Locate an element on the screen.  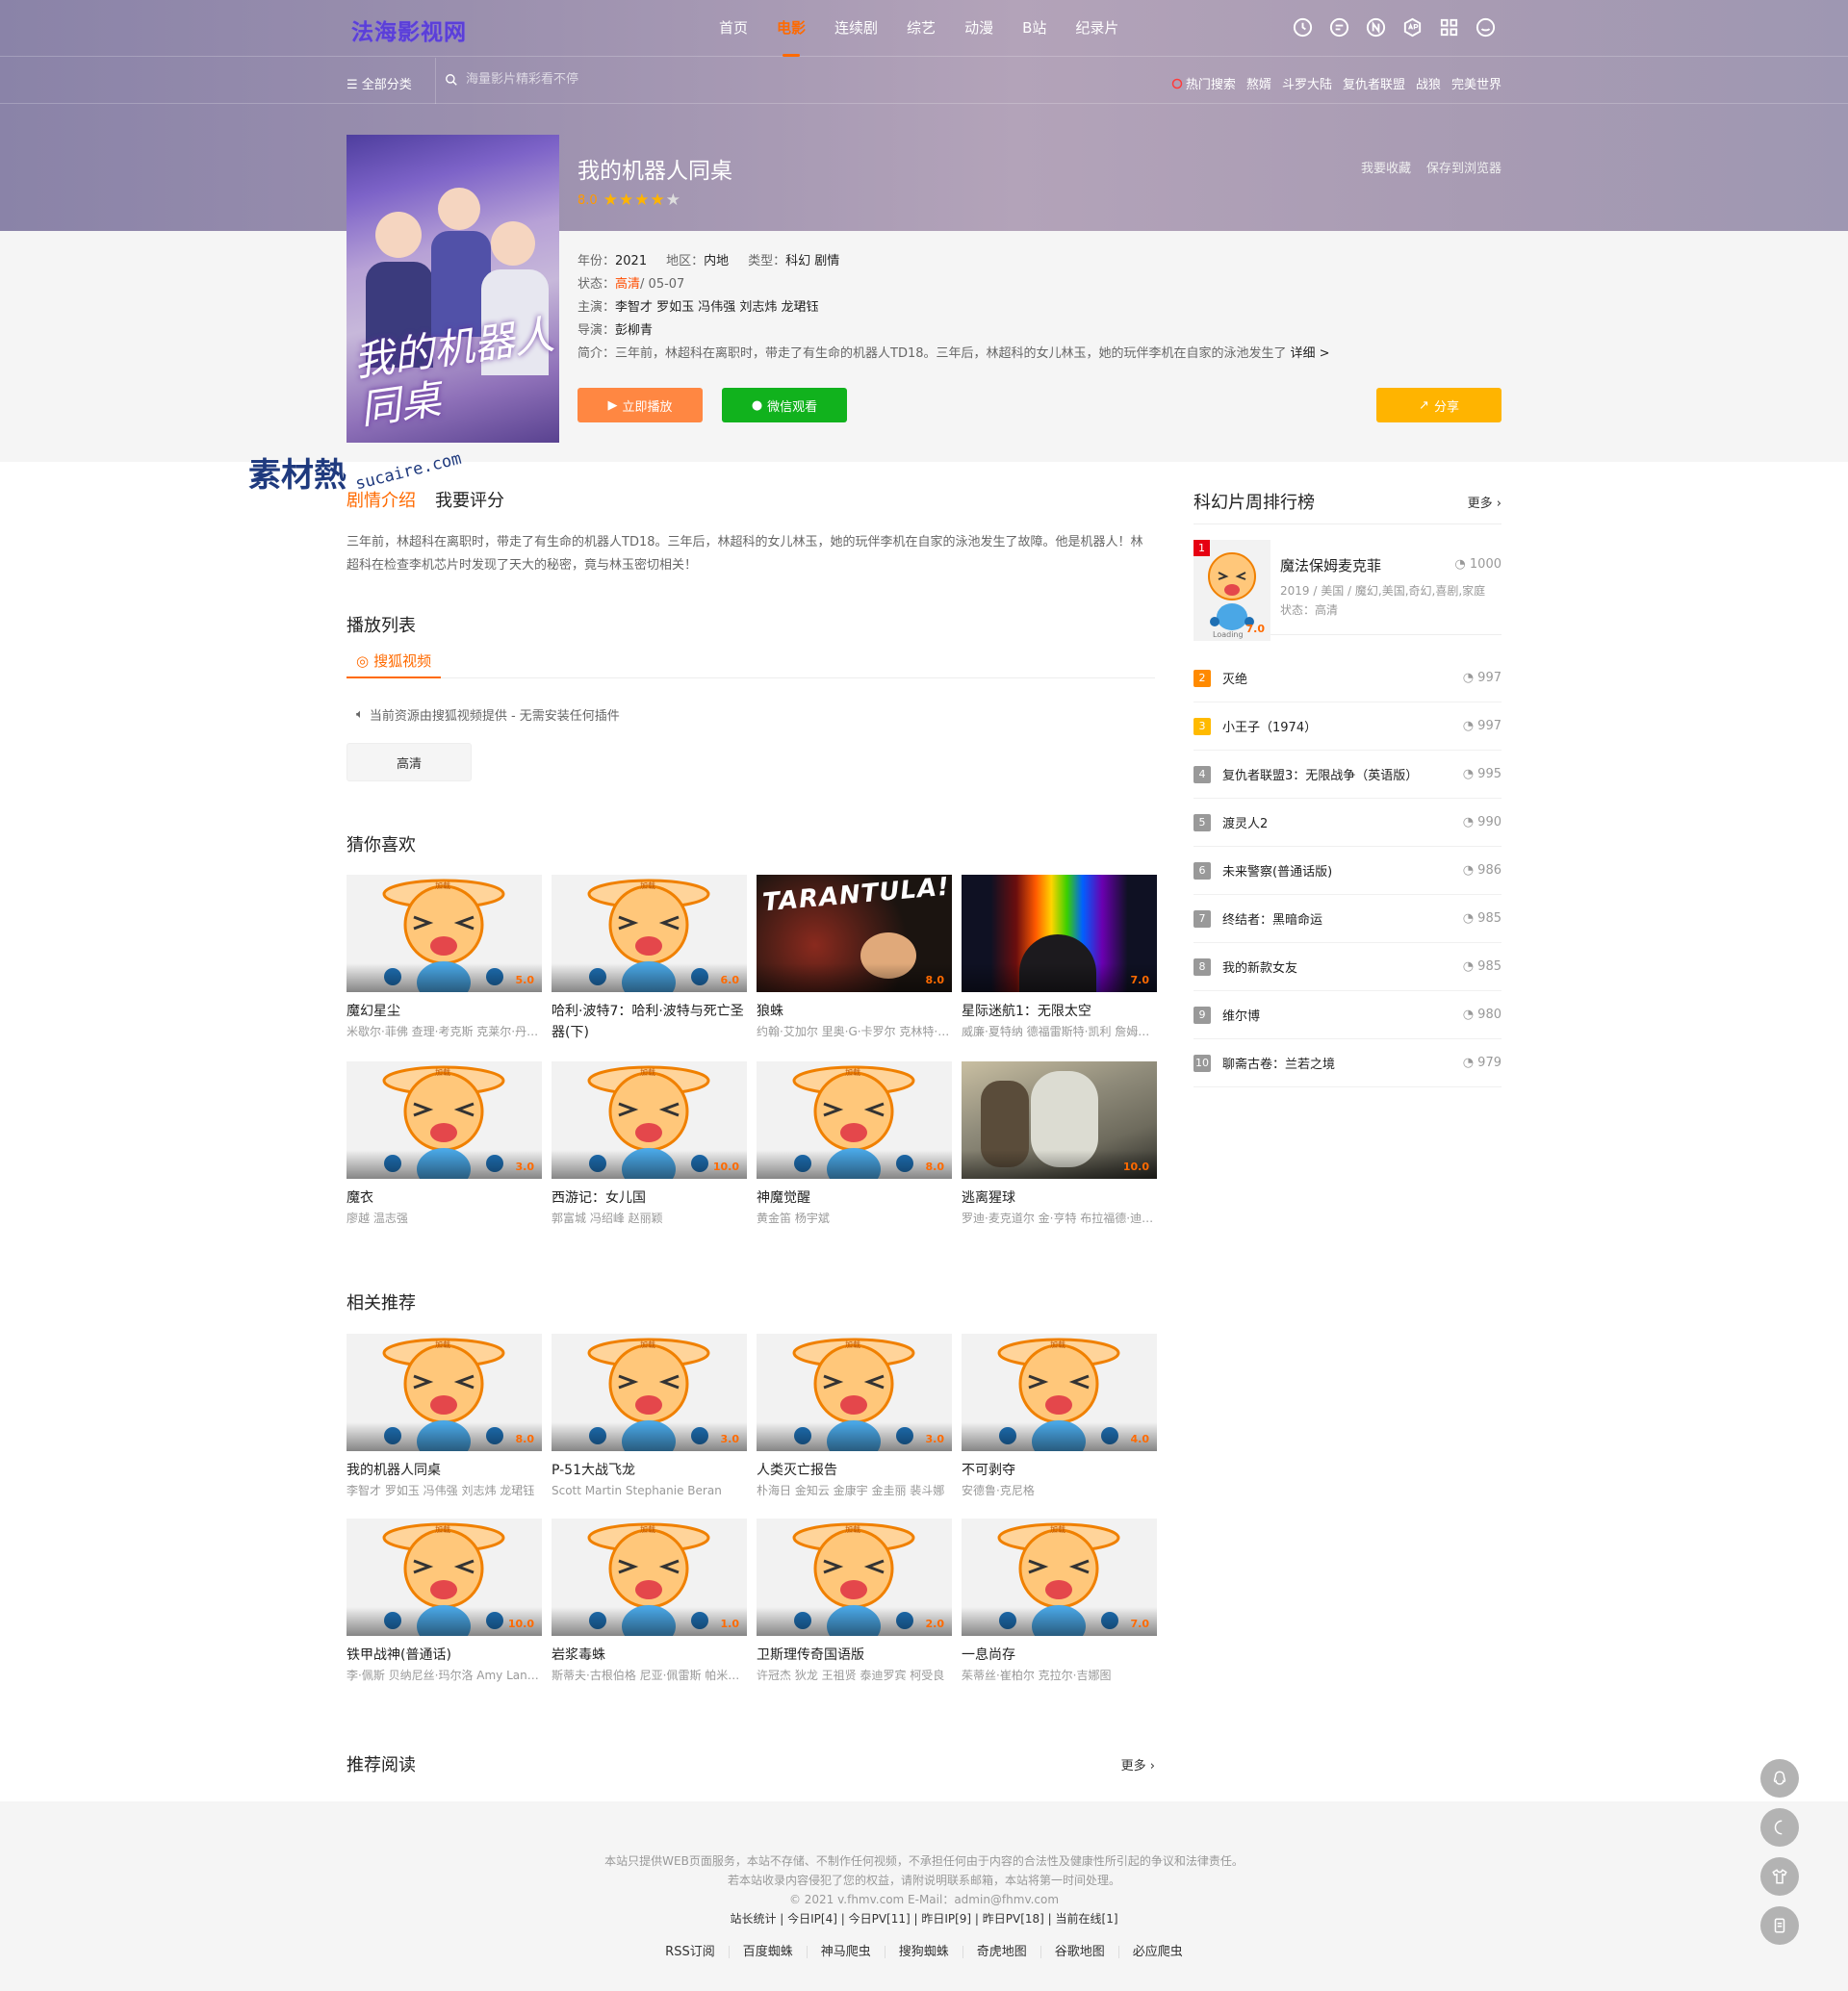
movie-card: 加载 6.0 哈利·波特7：哈利·波特与死亡圣器(下) is located at coordinates (649, 959).